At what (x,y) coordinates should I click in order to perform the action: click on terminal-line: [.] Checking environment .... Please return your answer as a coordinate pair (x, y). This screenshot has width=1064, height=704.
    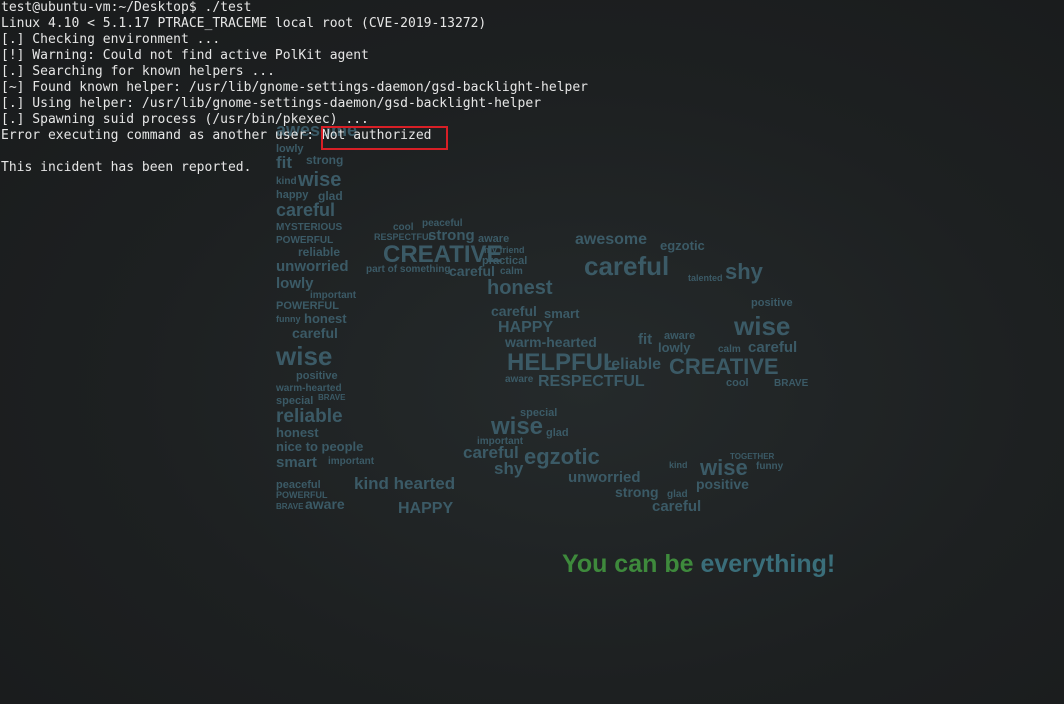
    Looking at the image, I should click on (111, 39).